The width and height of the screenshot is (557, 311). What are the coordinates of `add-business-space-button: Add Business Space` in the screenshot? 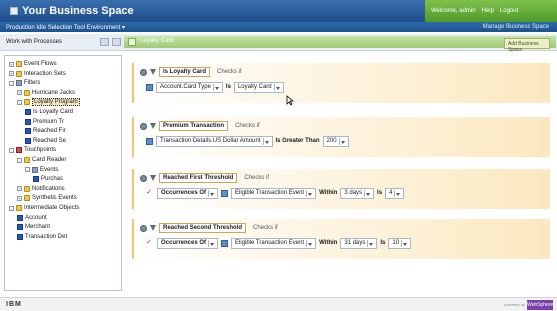 It's located at (527, 45).